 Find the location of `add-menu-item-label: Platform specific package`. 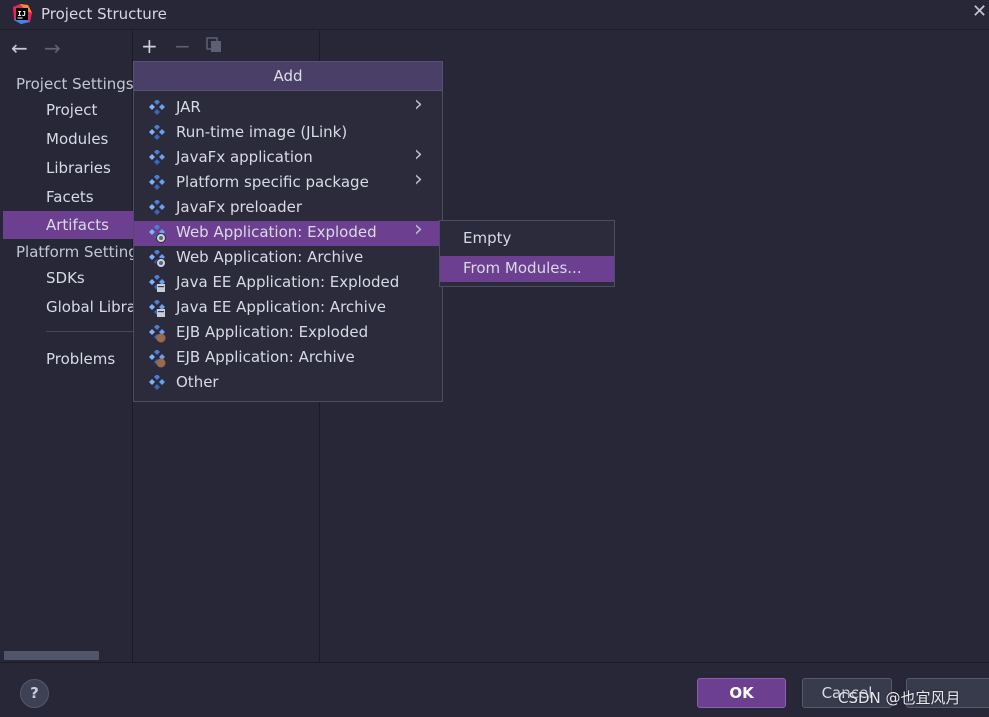

add-menu-item-label: Platform specific package is located at coordinates (272, 182).